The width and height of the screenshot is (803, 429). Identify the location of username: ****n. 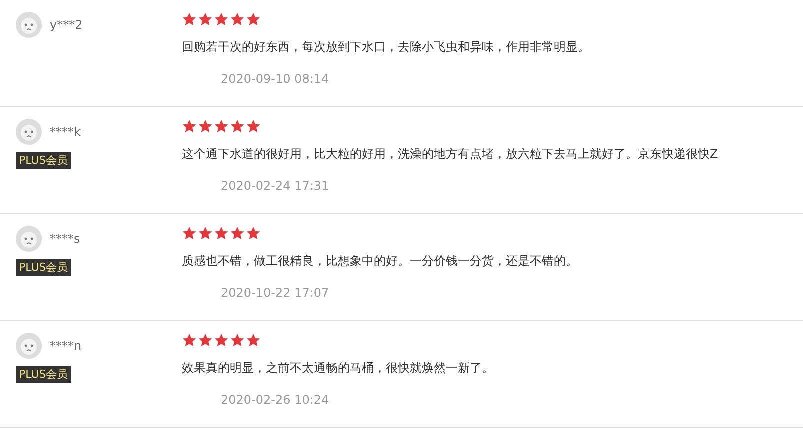
(66, 346).